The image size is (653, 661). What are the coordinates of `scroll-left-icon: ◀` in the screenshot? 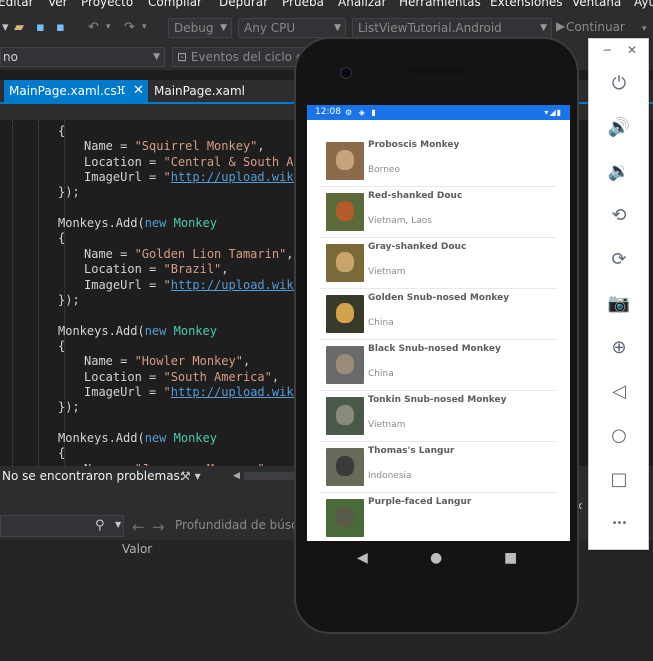 It's located at (236, 476).